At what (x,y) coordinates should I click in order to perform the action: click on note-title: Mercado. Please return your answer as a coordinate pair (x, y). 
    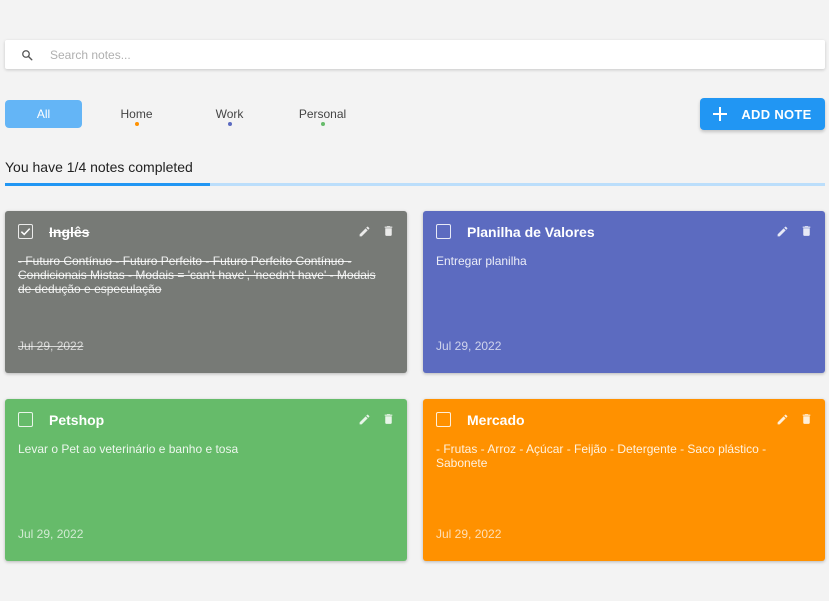
    Looking at the image, I should click on (496, 420).